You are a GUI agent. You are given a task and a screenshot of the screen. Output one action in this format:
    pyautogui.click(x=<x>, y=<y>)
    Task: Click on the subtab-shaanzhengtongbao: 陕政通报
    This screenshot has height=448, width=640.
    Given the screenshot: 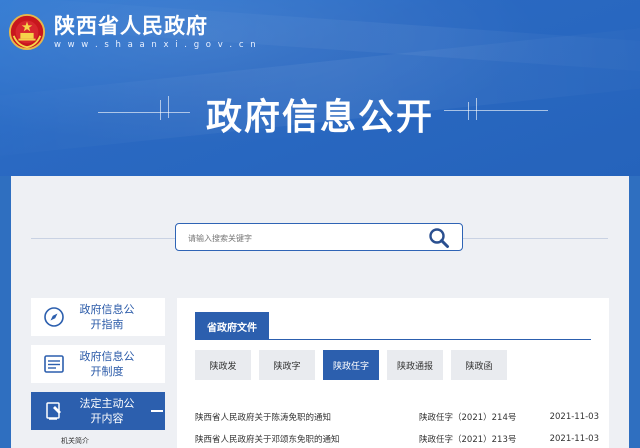 What is the action you would take?
    pyautogui.click(x=415, y=365)
    